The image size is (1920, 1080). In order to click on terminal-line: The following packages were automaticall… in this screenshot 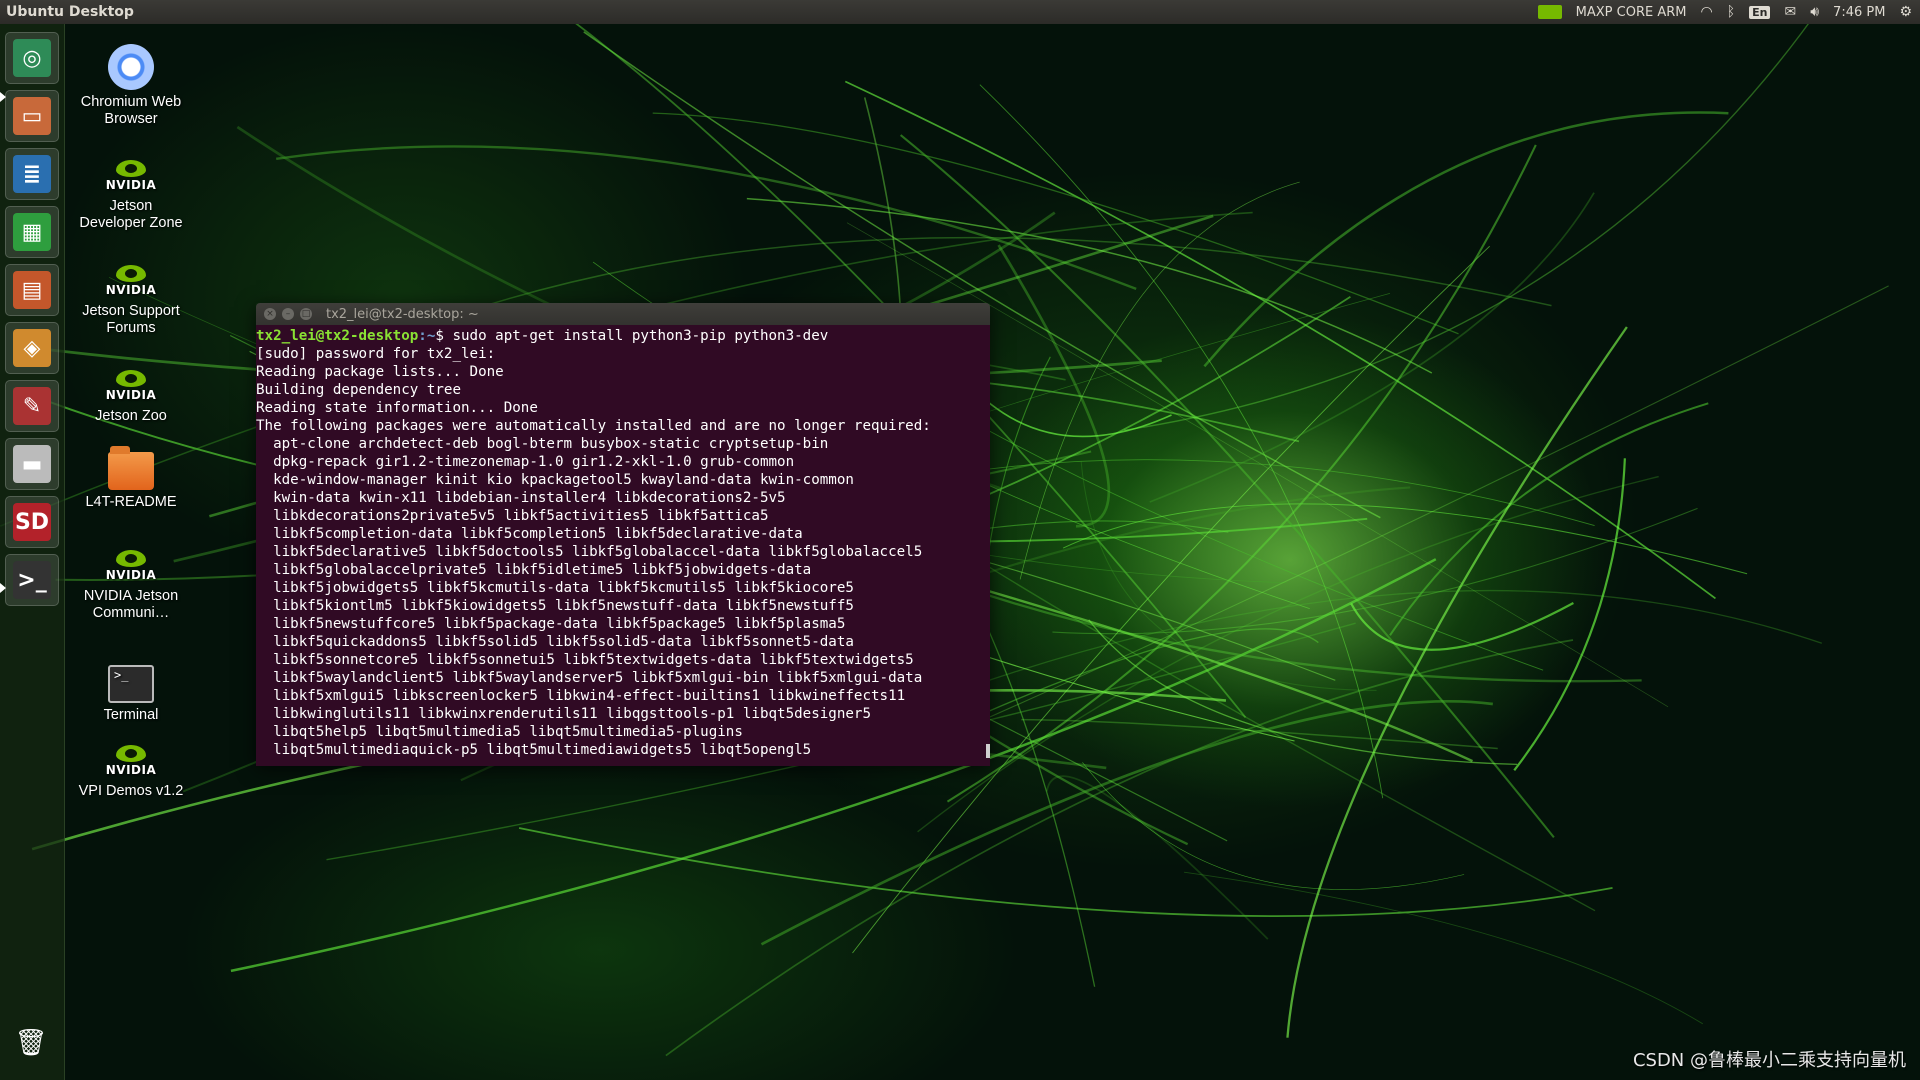, I will do `click(593, 426)`.